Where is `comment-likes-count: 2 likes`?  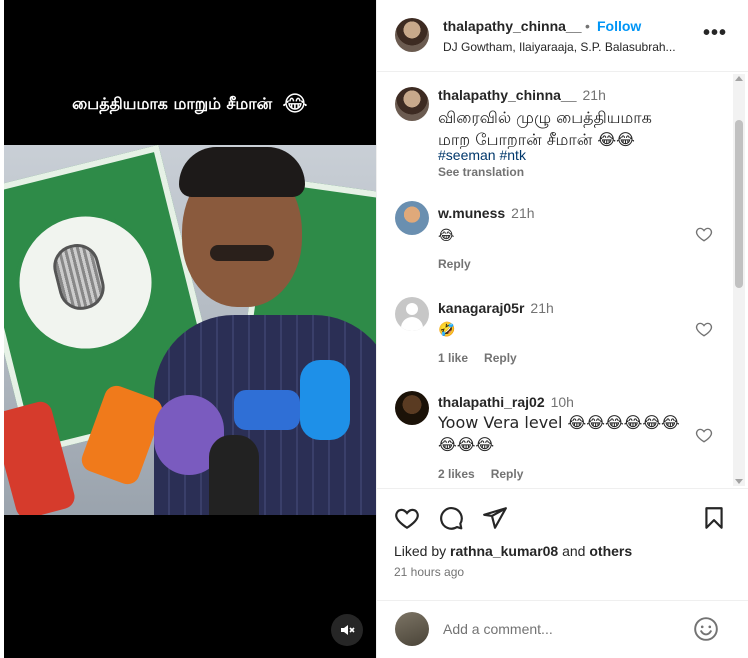
comment-likes-count: 2 likes is located at coordinates (456, 474).